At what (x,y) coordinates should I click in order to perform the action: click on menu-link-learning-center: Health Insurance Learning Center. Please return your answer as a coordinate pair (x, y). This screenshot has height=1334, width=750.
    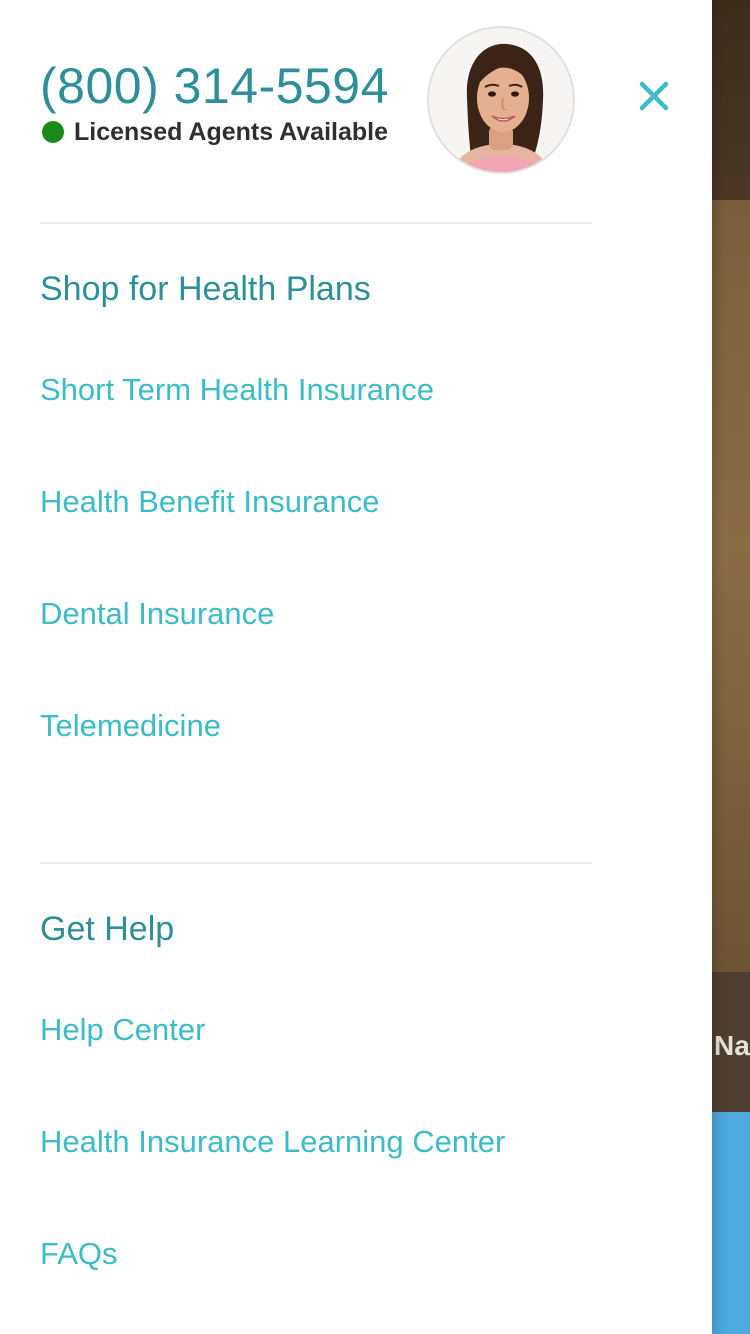
    Looking at the image, I should click on (272, 1142).